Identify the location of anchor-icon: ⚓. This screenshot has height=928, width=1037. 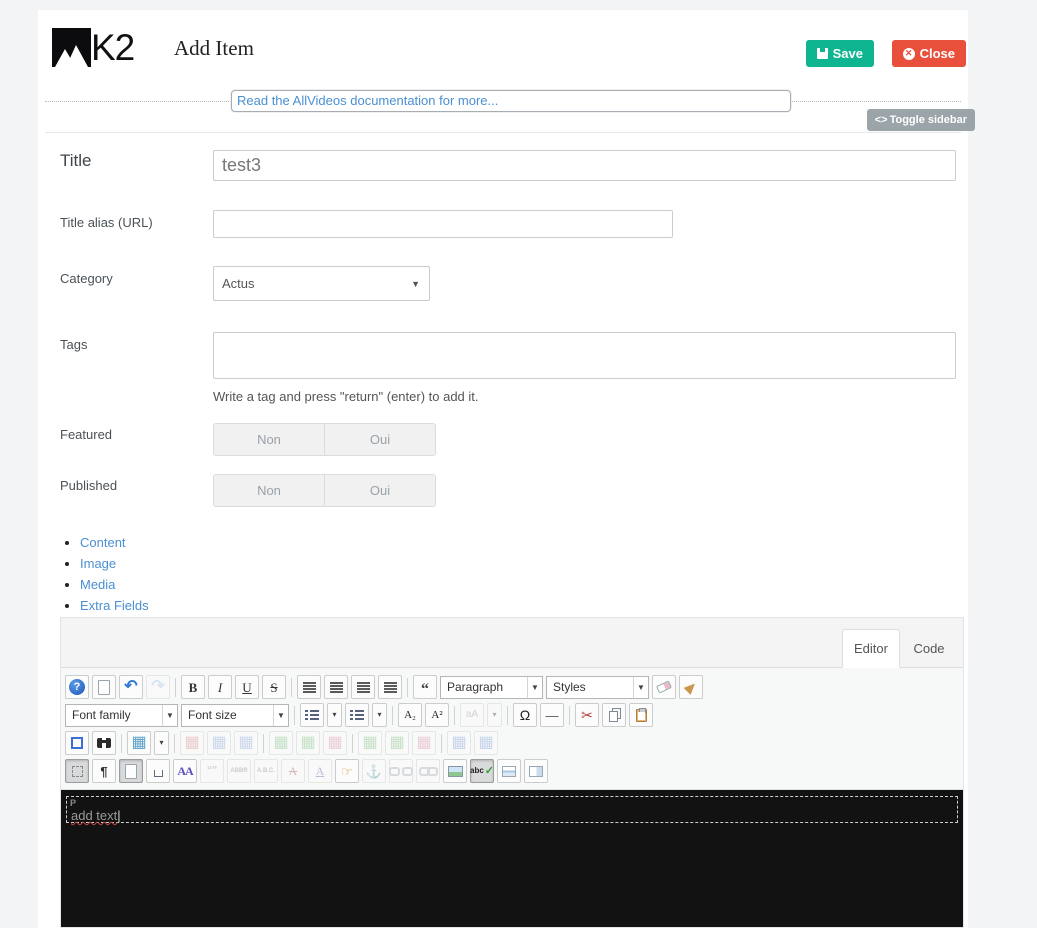
(374, 771).